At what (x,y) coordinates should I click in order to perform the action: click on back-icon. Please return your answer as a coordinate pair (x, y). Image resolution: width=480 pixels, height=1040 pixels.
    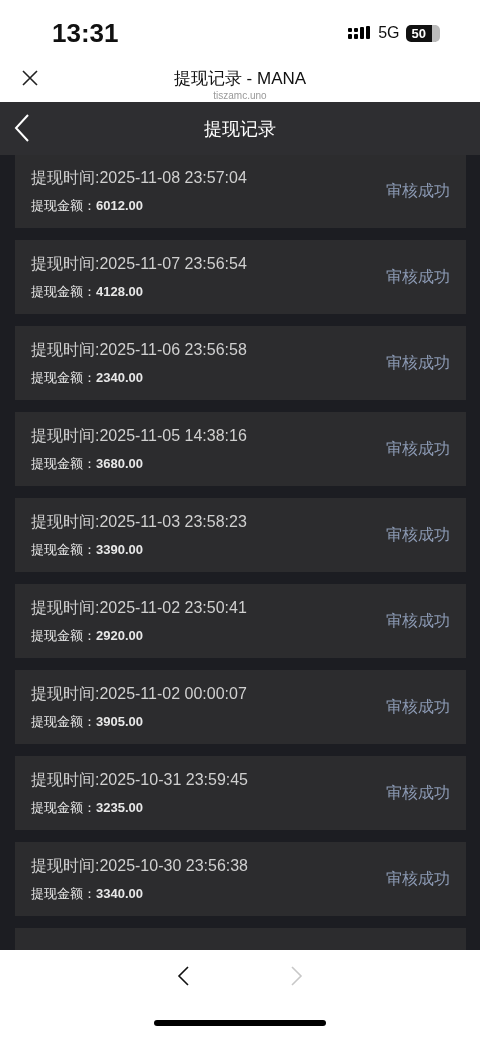
    Looking at the image, I should click on (183, 976).